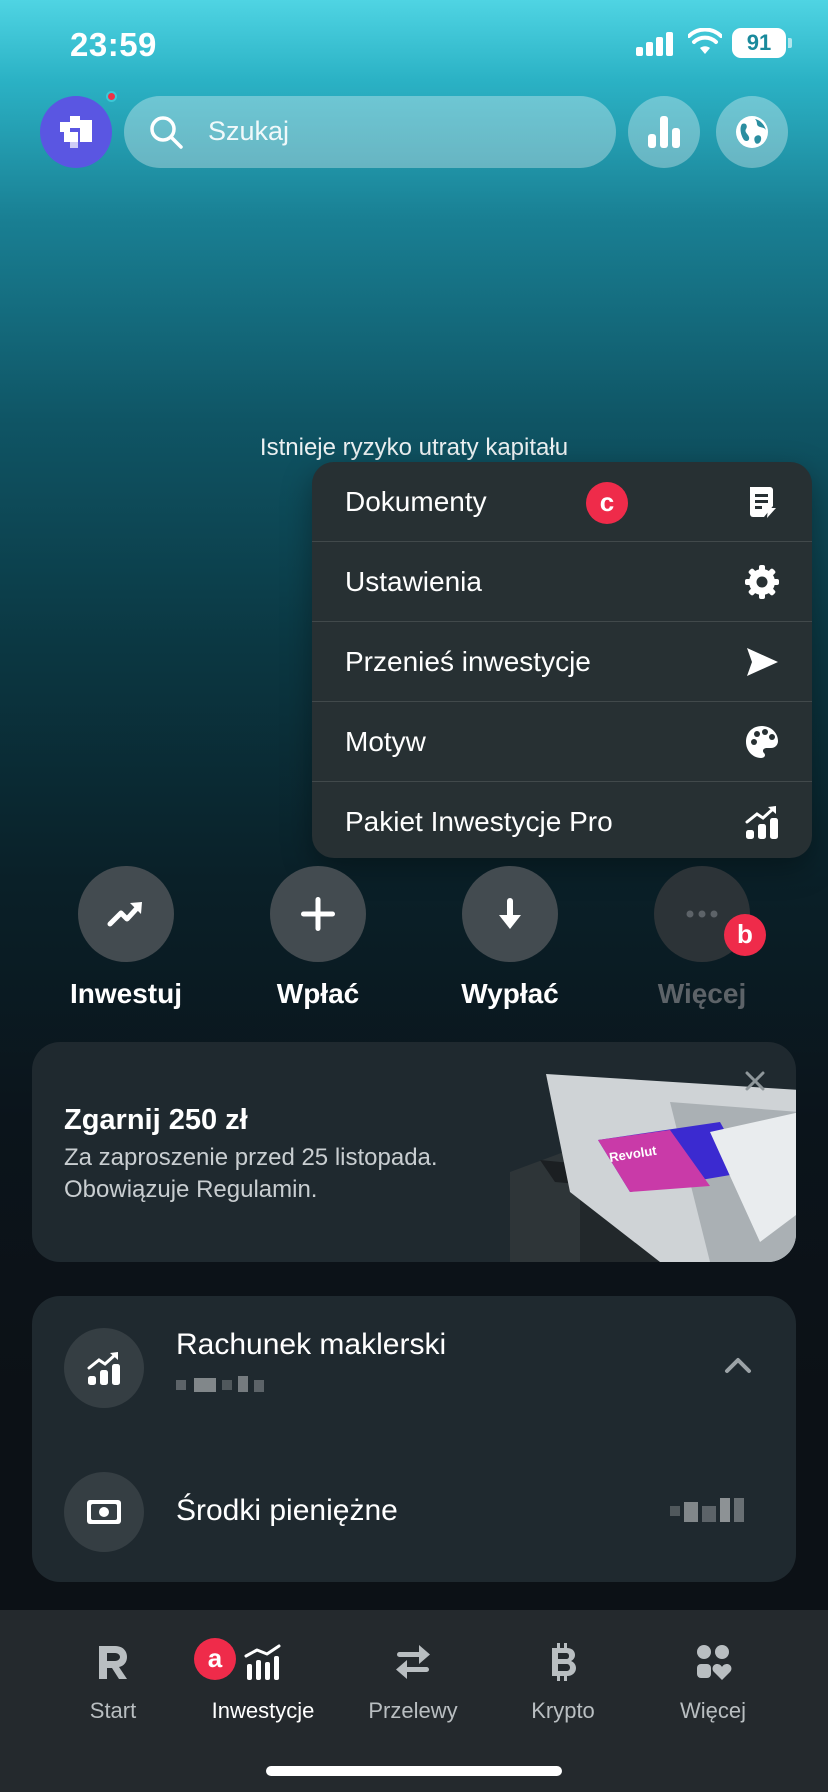 This screenshot has height=1792, width=828. I want to click on tab-label: Start, so click(113, 1710).